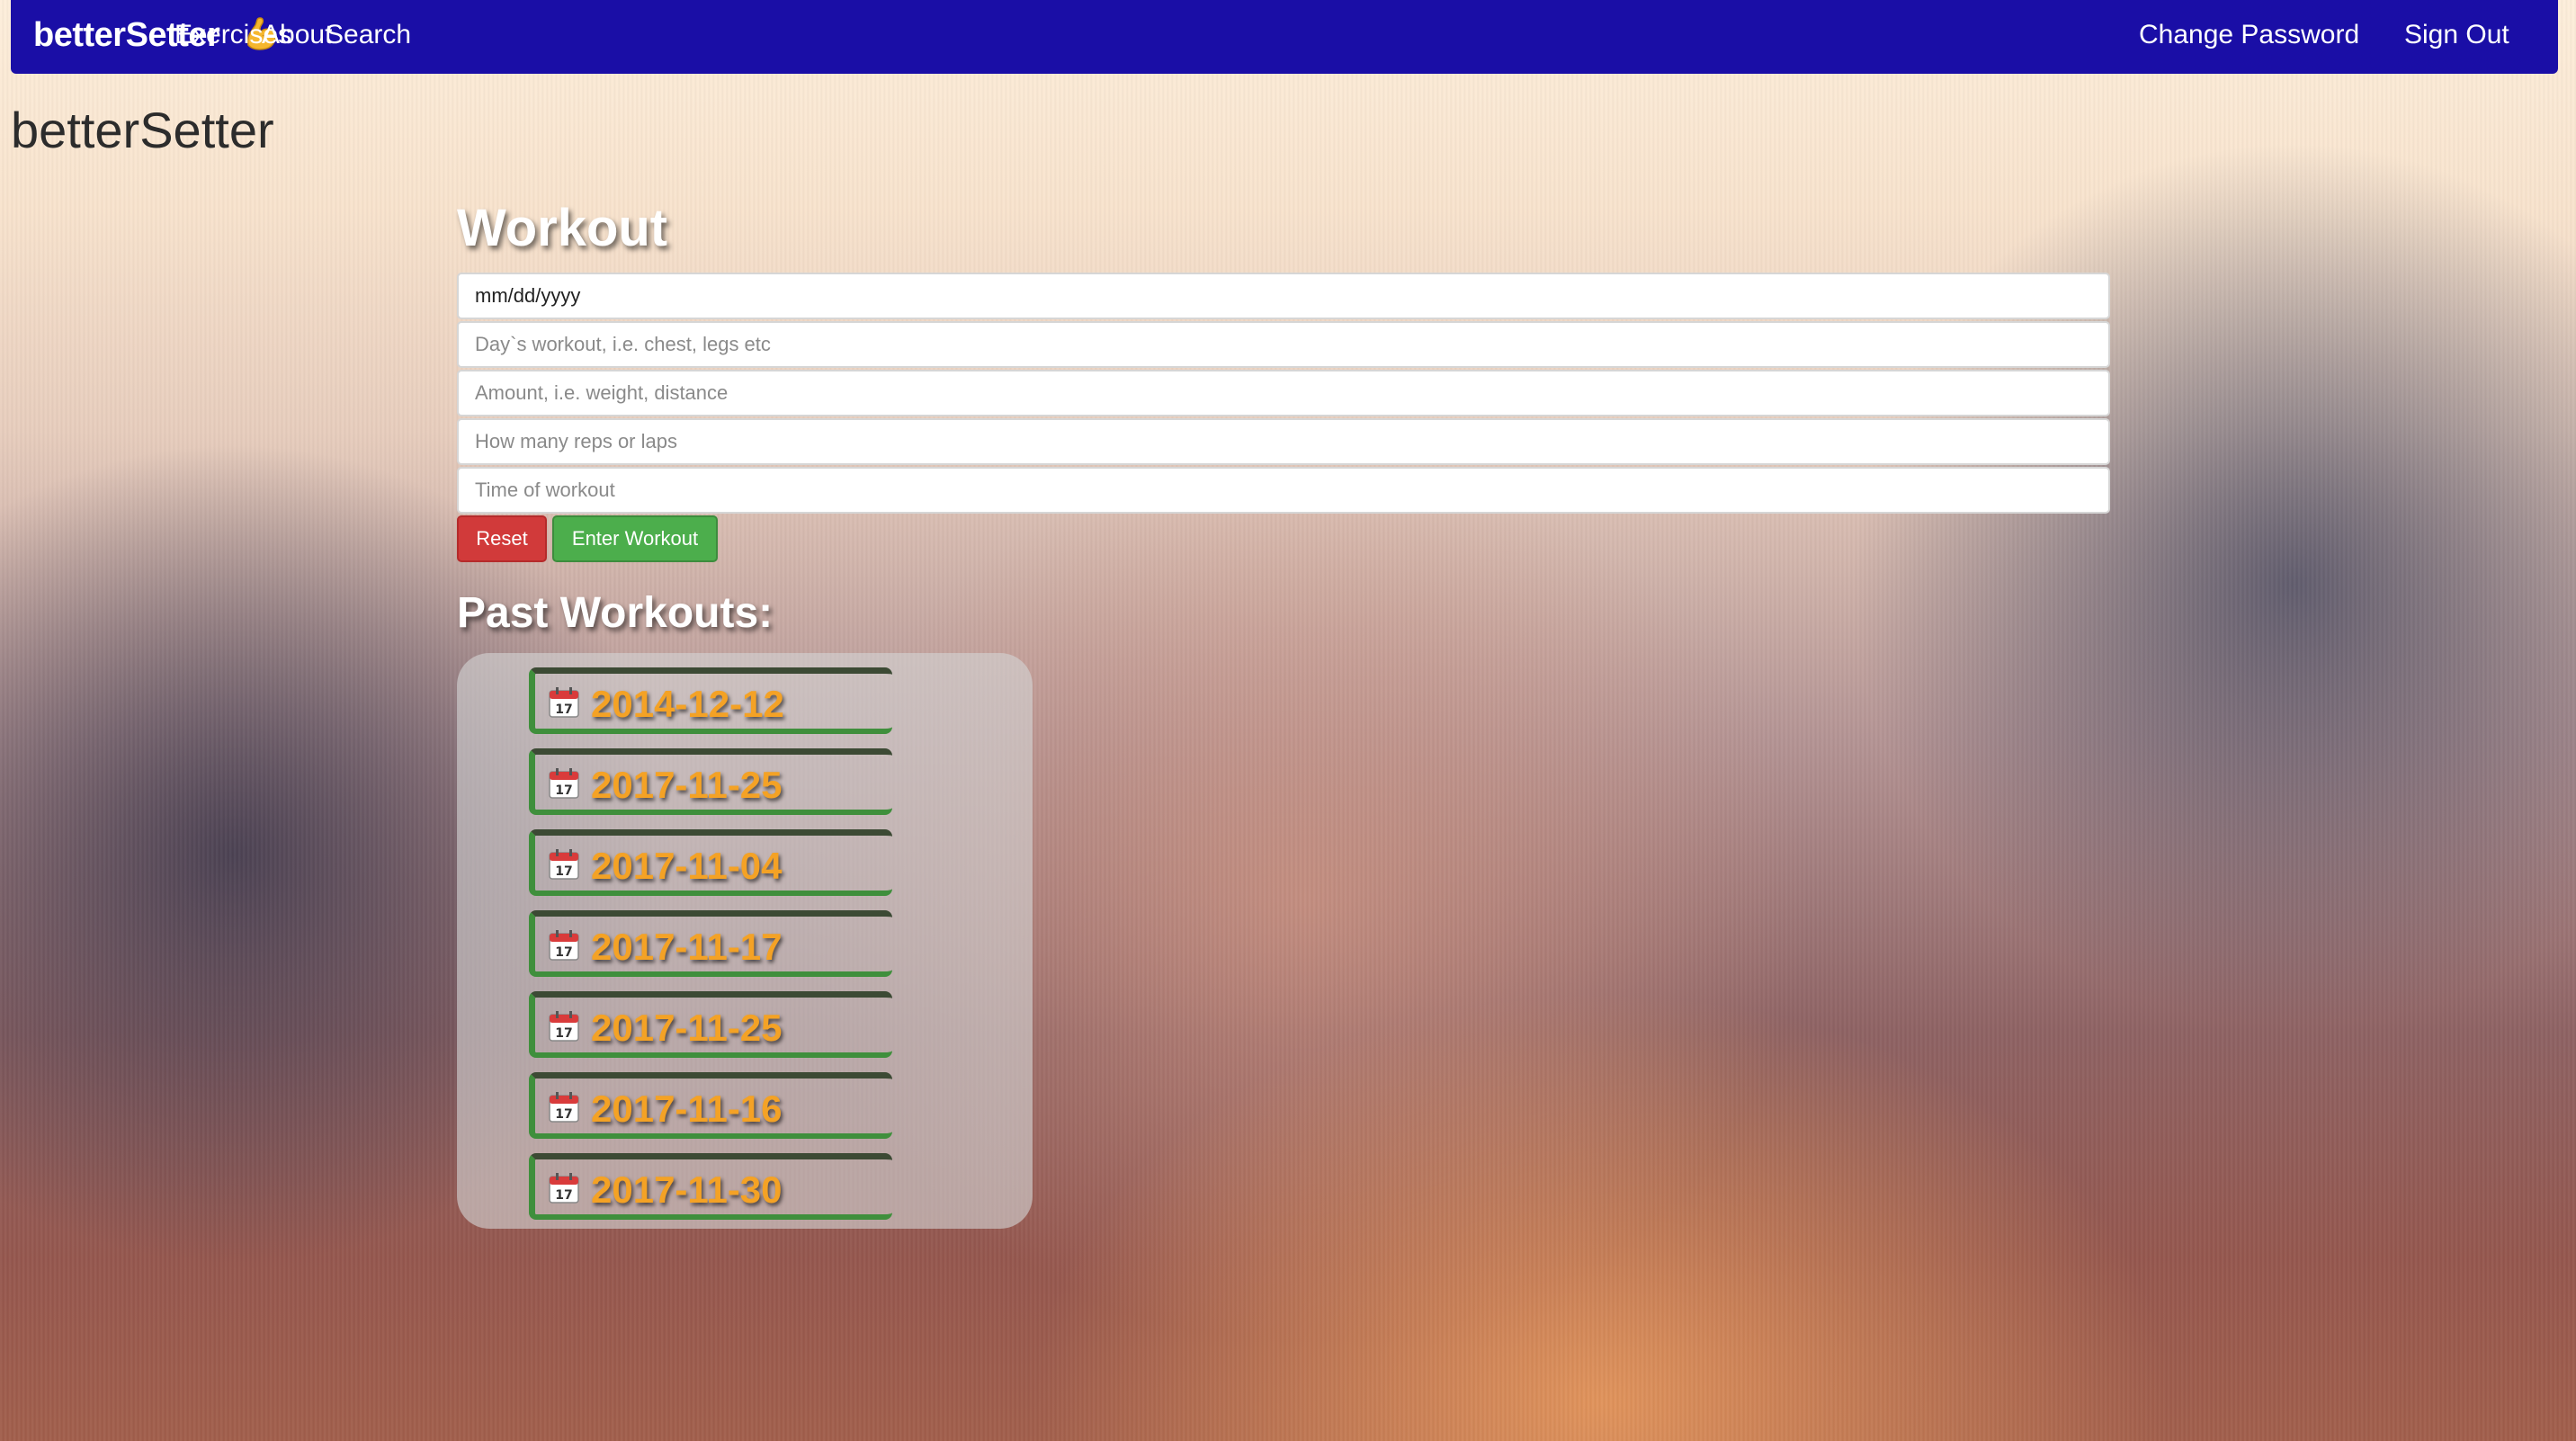  I want to click on past-workout-date: 2017-11-04, so click(687, 866).